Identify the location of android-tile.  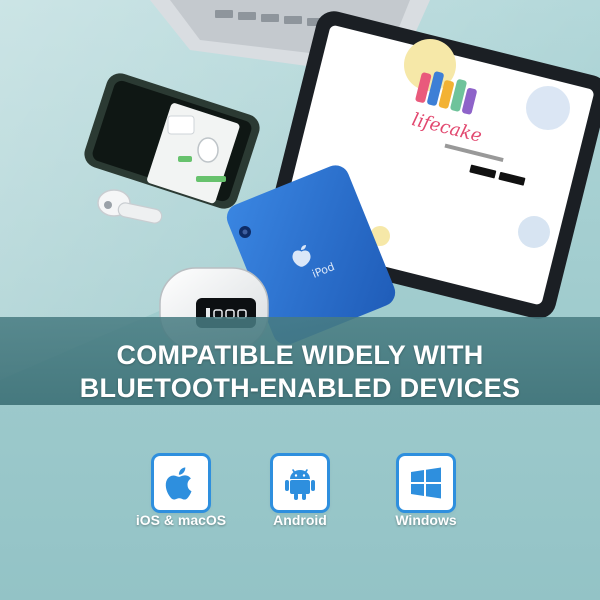
(300, 483).